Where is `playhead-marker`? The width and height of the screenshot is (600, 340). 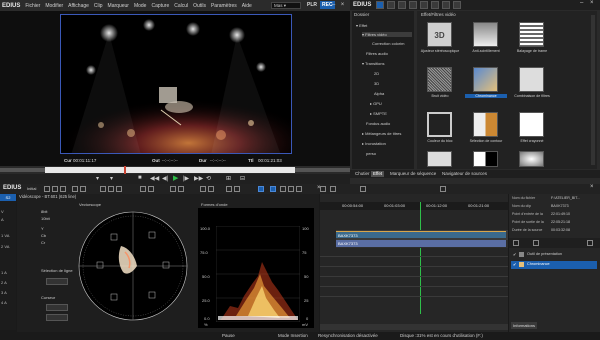 playhead-marker is located at coordinates (125, 170).